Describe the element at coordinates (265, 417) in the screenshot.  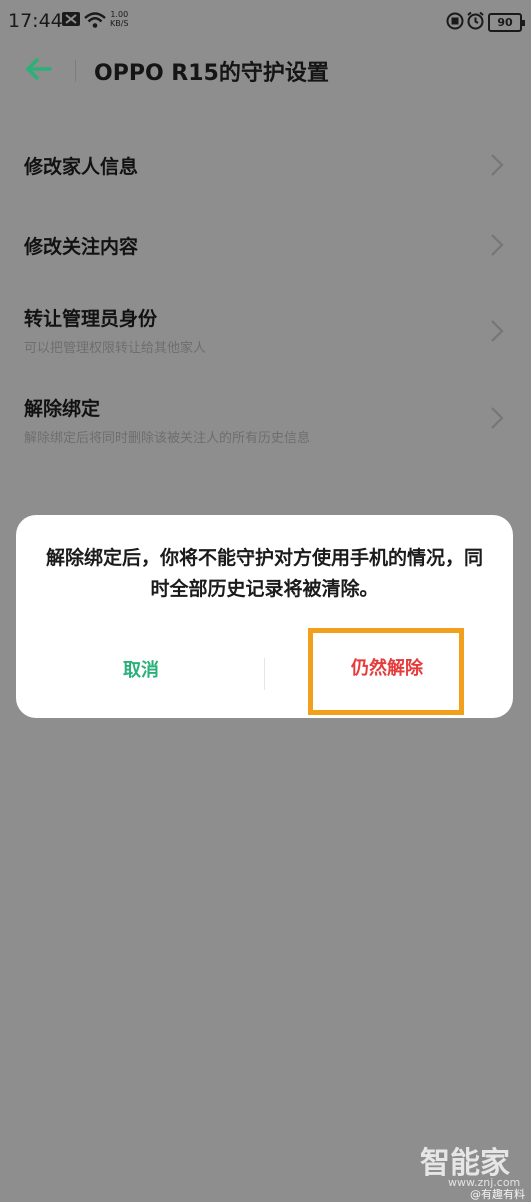
I see `settings-item-unbind: 解除绑定 解除绑定后将同时删除该被关注人的所有历史信息` at that location.